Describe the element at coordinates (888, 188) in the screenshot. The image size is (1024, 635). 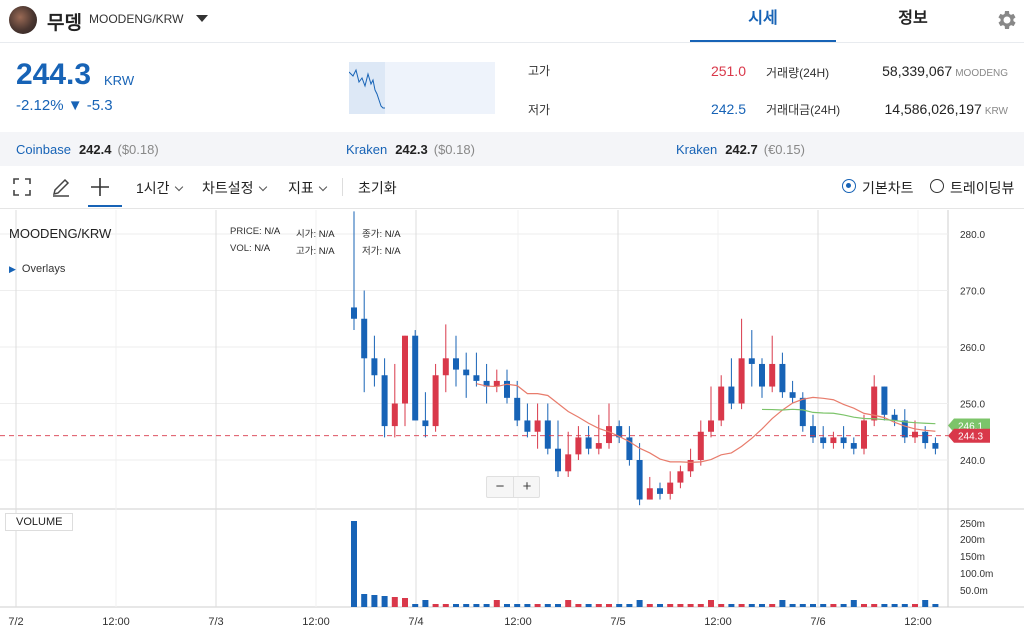
I see `basic-chart-label: 기본차트` at that location.